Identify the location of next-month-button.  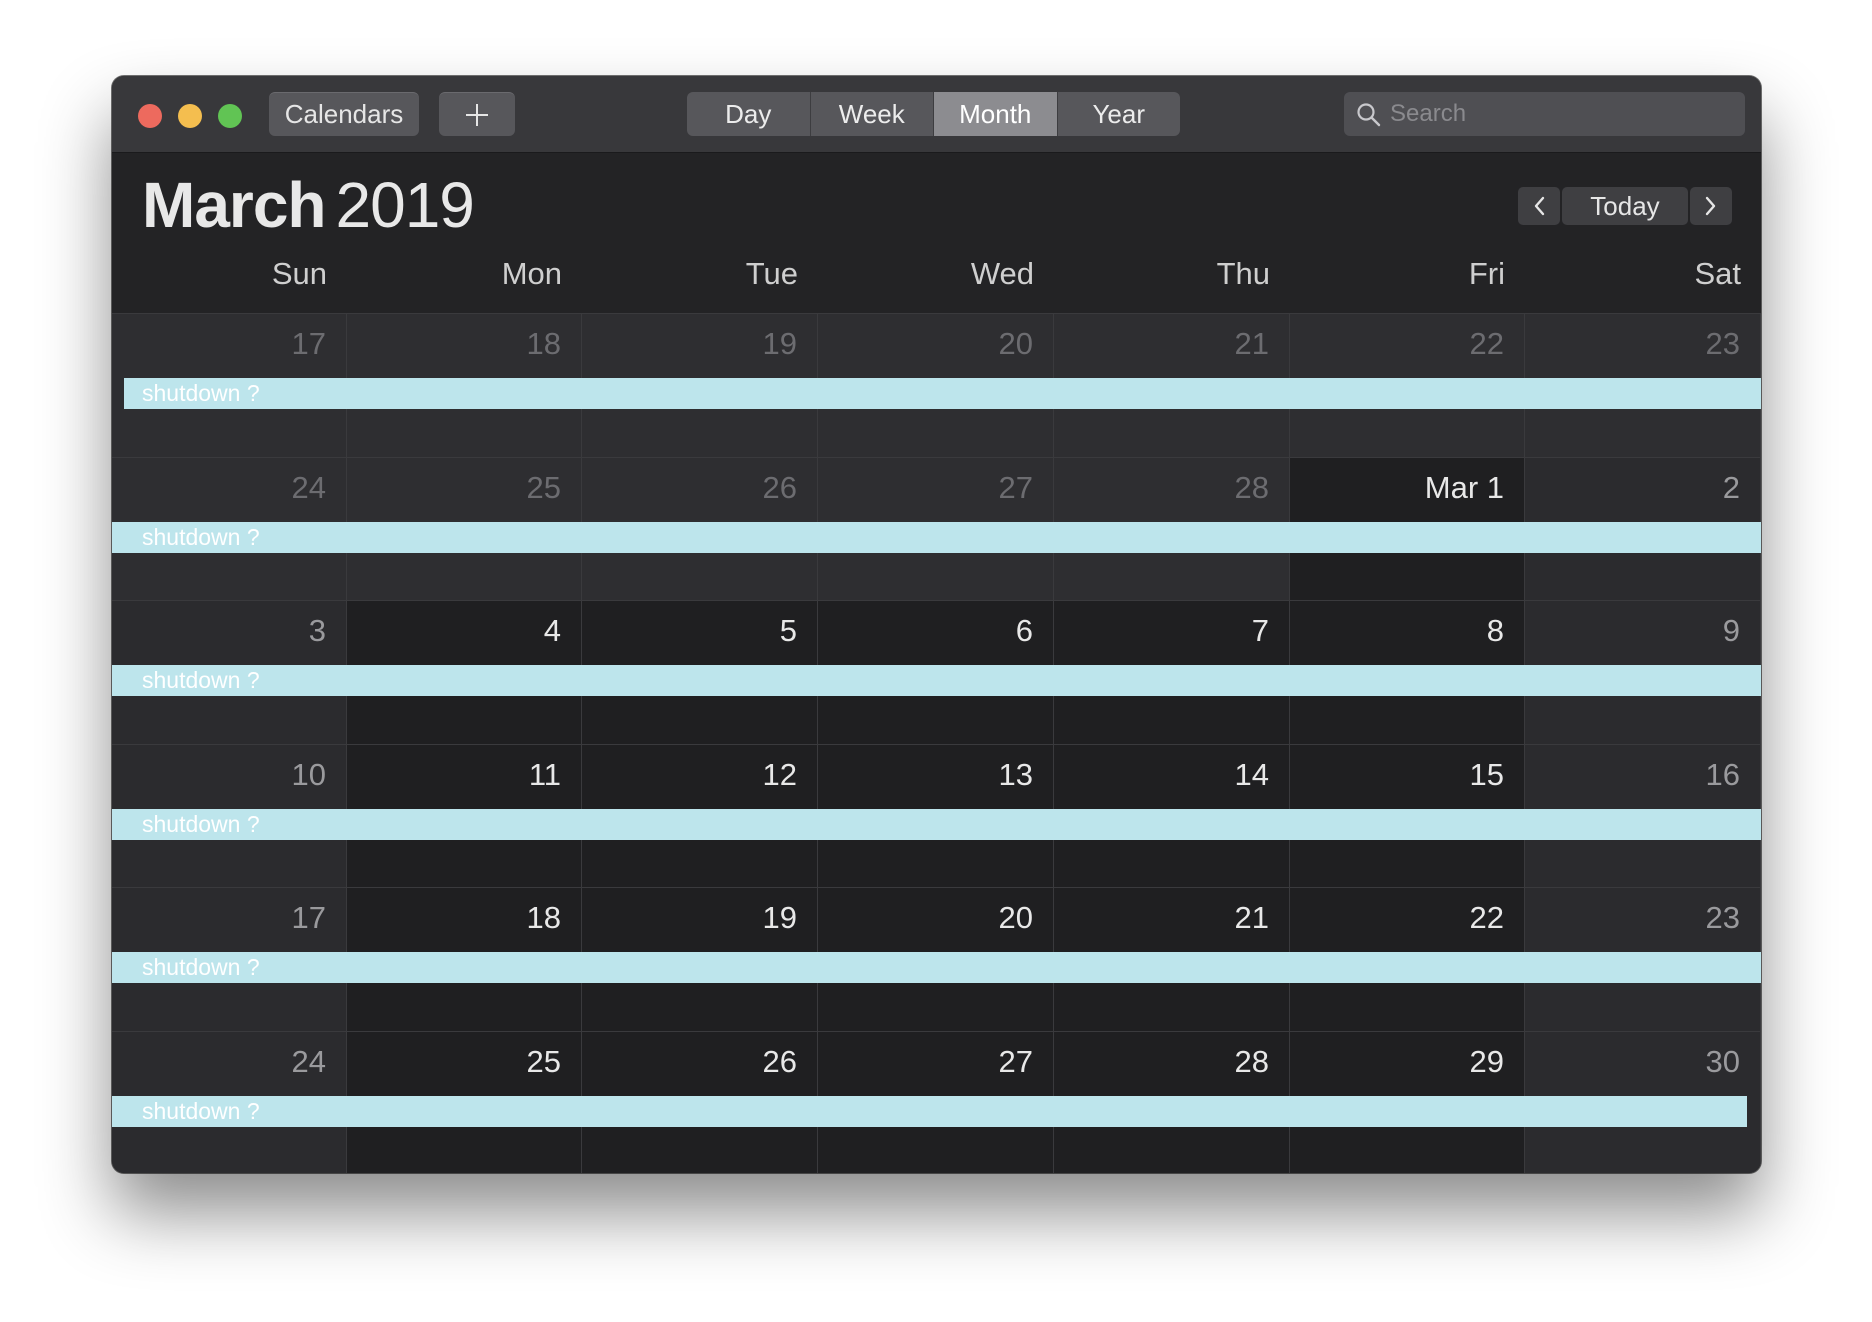
(1711, 206).